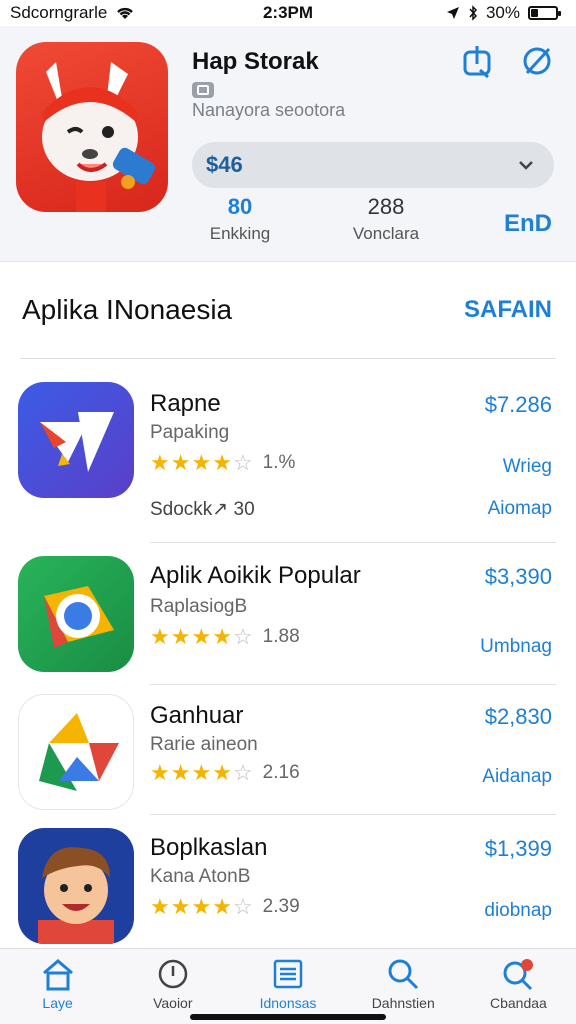  What do you see at coordinates (173, 1003) in the screenshot?
I see `tab-label: Vaoior` at bounding box center [173, 1003].